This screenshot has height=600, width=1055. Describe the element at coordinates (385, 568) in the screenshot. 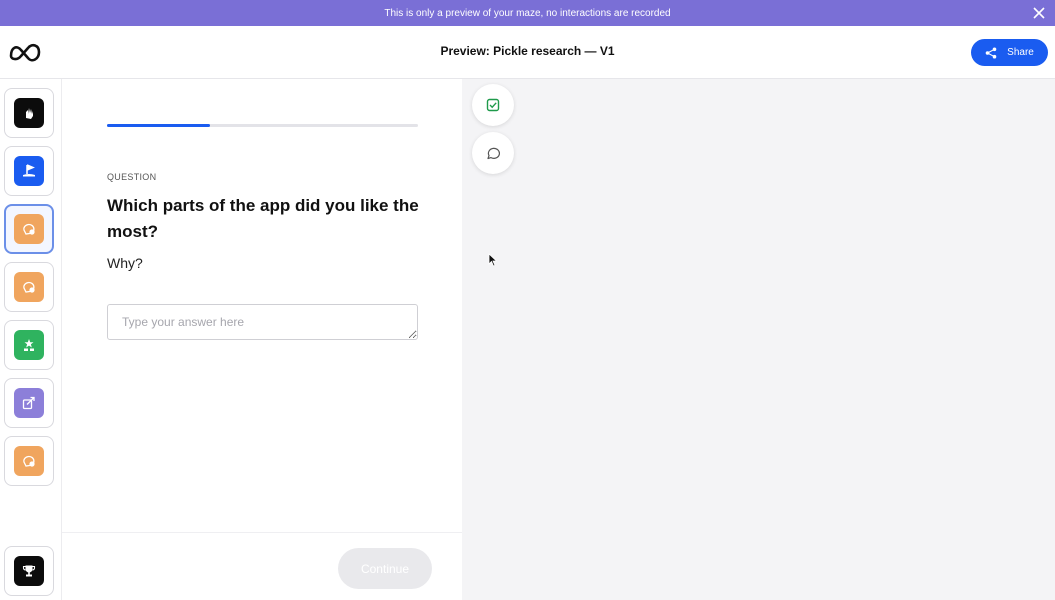

I see `continue-button: Continue` at that location.